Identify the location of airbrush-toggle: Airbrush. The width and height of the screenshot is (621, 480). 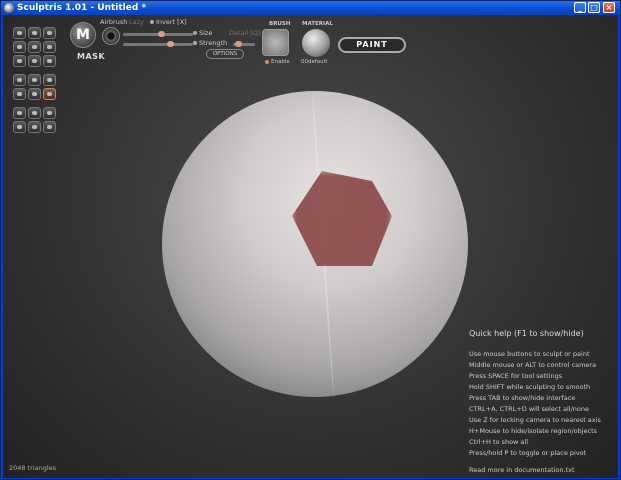
(113, 22).